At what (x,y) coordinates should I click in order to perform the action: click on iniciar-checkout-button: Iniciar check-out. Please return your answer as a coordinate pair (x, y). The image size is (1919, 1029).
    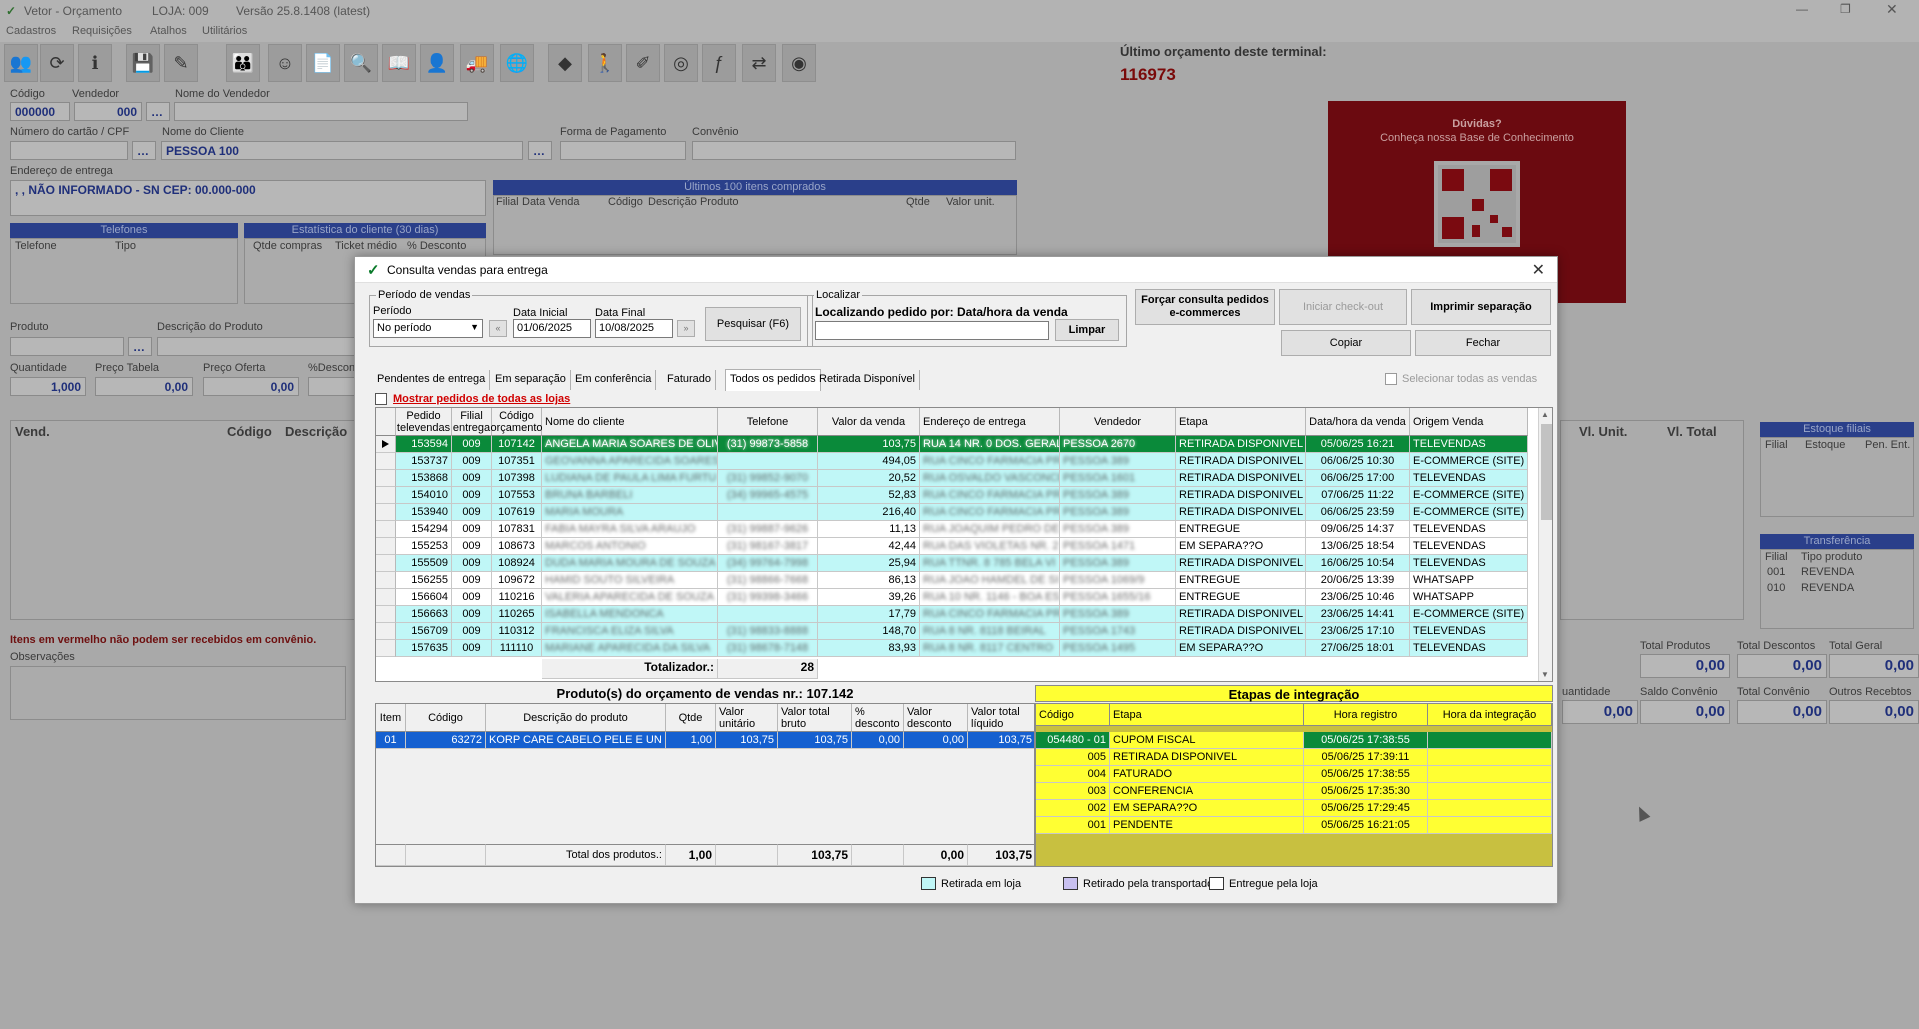
    Looking at the image, I should click on (1343, 307).